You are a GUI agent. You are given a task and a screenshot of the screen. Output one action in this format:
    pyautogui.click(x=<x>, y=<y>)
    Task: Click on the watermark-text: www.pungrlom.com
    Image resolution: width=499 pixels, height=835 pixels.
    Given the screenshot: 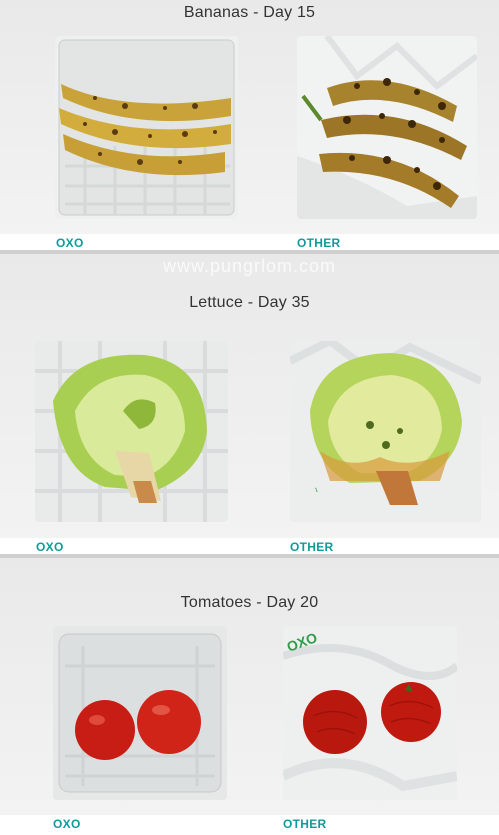 What is the action you would take?
    pyautogui.click(x=249, y=266)
    